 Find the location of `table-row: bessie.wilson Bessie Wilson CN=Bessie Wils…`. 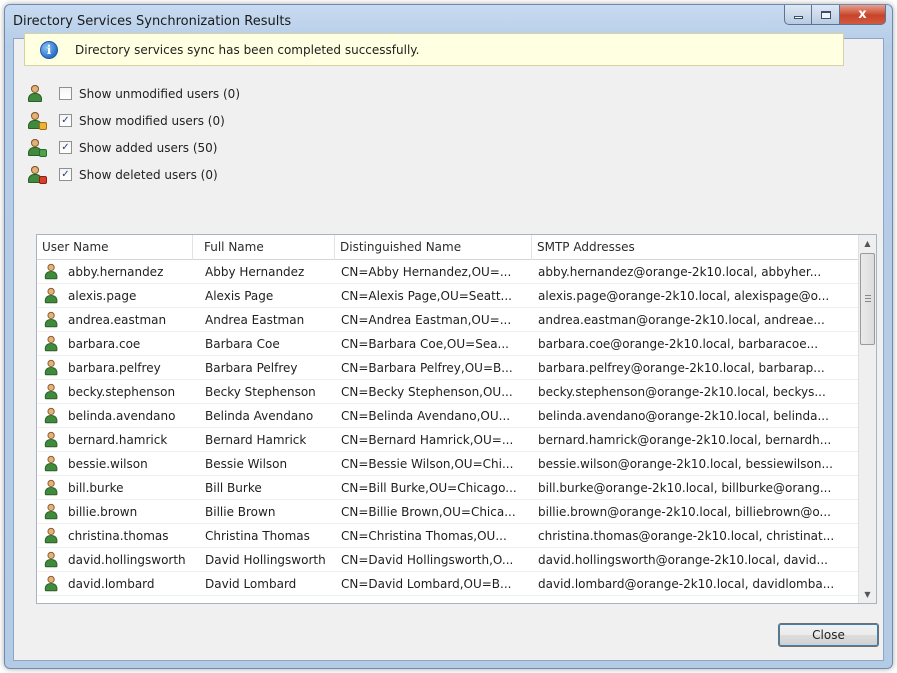

table-row: bessie.wilson Bessie Wilson CN=Bessie Wils… is located at coordinates (448, 464).